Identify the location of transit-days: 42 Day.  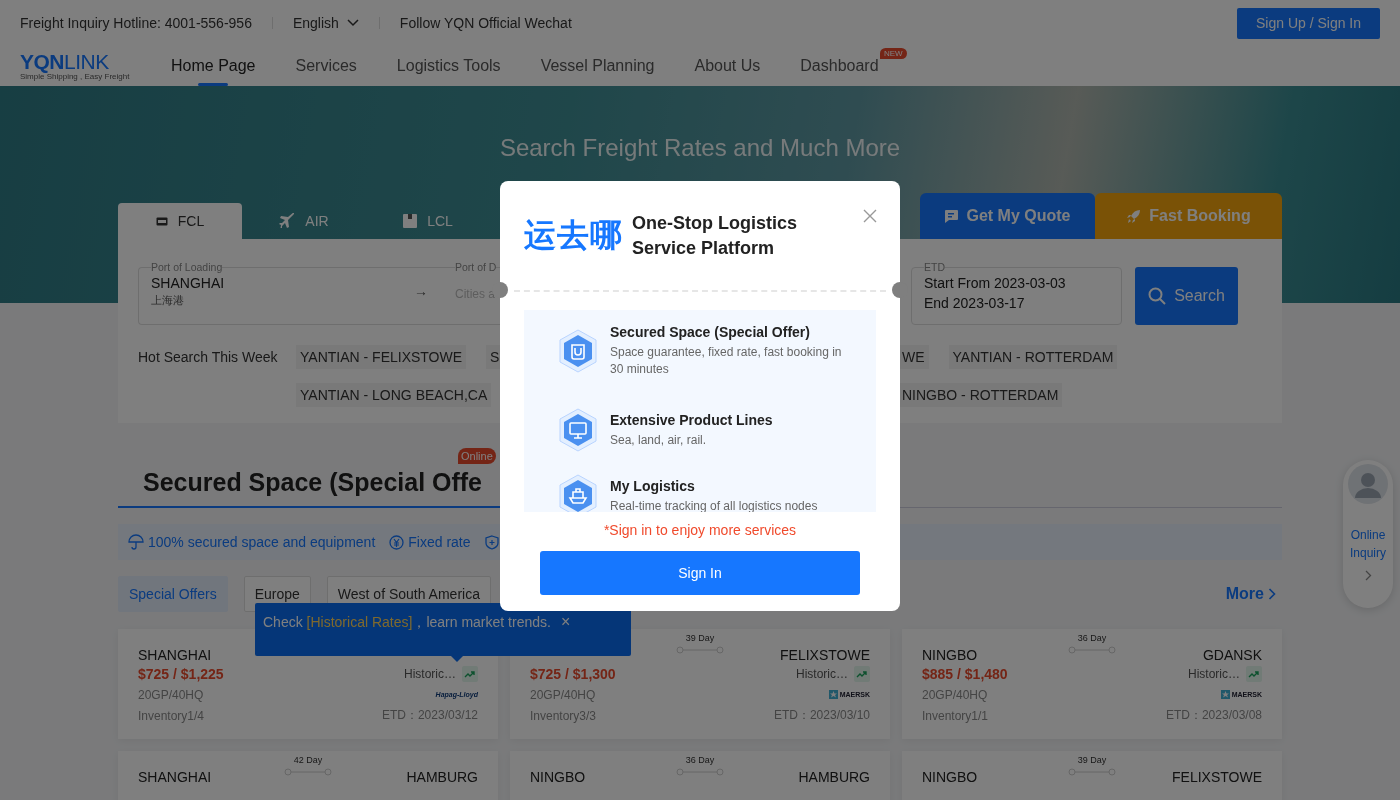
(308, 760).